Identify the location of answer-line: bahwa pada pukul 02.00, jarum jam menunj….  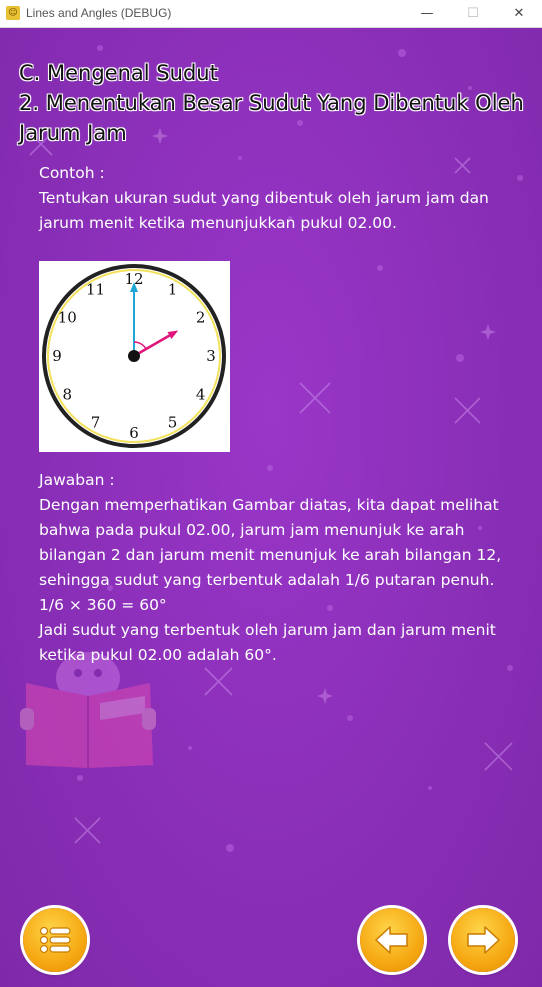
(252, 530).